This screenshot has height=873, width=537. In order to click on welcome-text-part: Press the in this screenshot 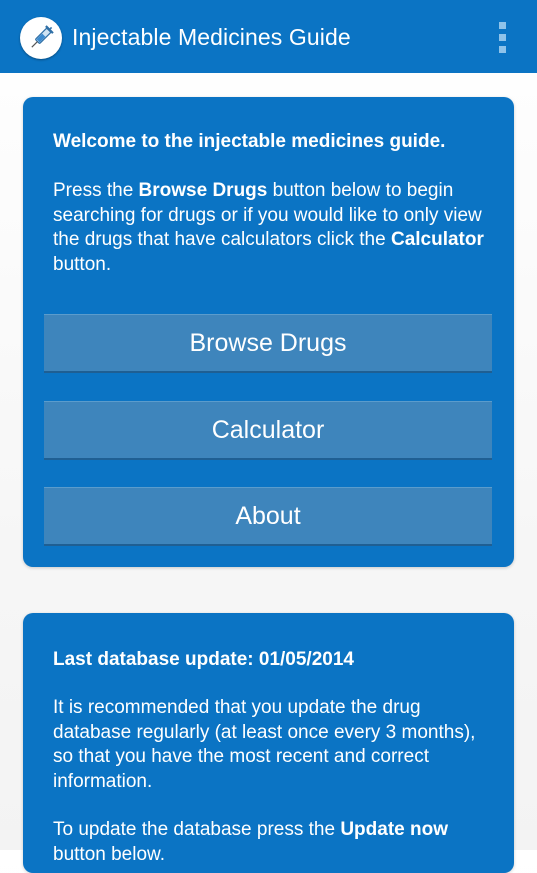, I will do `click(96, 190)`.